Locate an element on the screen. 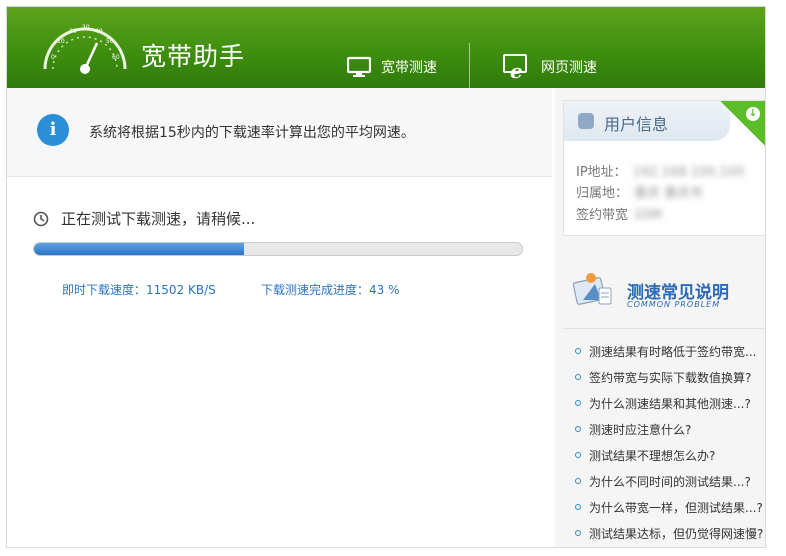  faq-link: 为什么不同时间的测试结果...? is located at coordinates (669, 481).